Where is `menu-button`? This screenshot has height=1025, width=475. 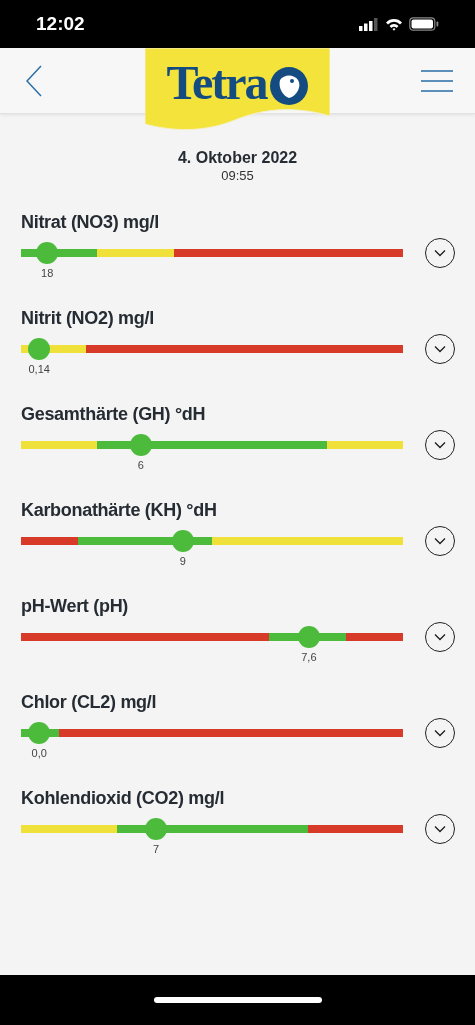 menu-button is located at coordinates (437, 80).